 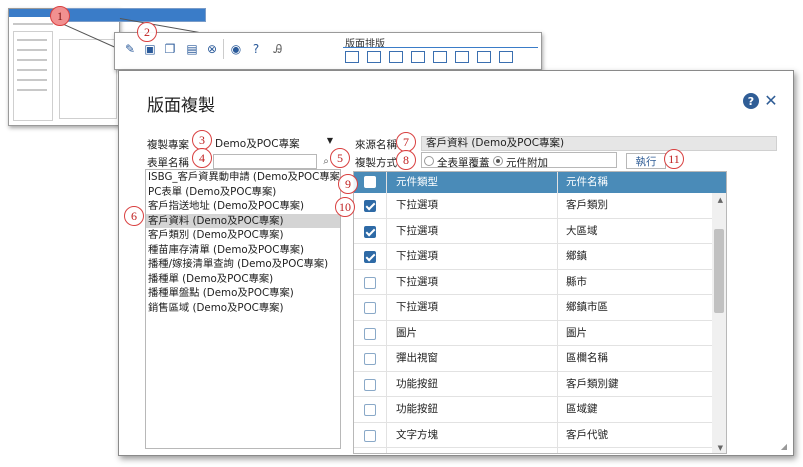 I want to click on project-select: Demo及POC專案 ▼, so click(x=276, y=143).